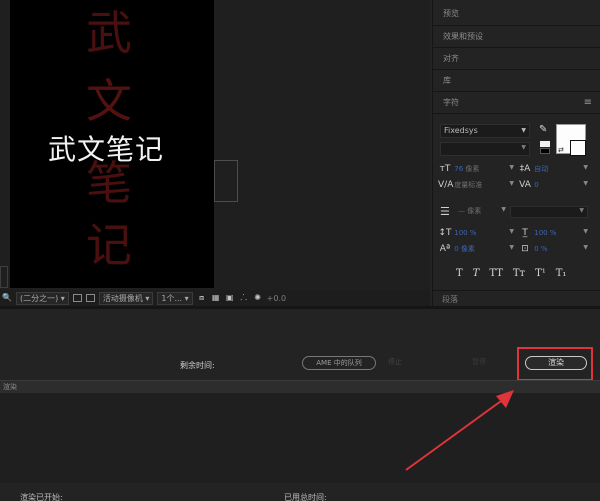 Image resolution: width=600 pixels, height=501 pixels. What do you see at coordinates (90, 298) in the screenshot?
I see `transparency-grid-icon` at bounding box center [90, 298].